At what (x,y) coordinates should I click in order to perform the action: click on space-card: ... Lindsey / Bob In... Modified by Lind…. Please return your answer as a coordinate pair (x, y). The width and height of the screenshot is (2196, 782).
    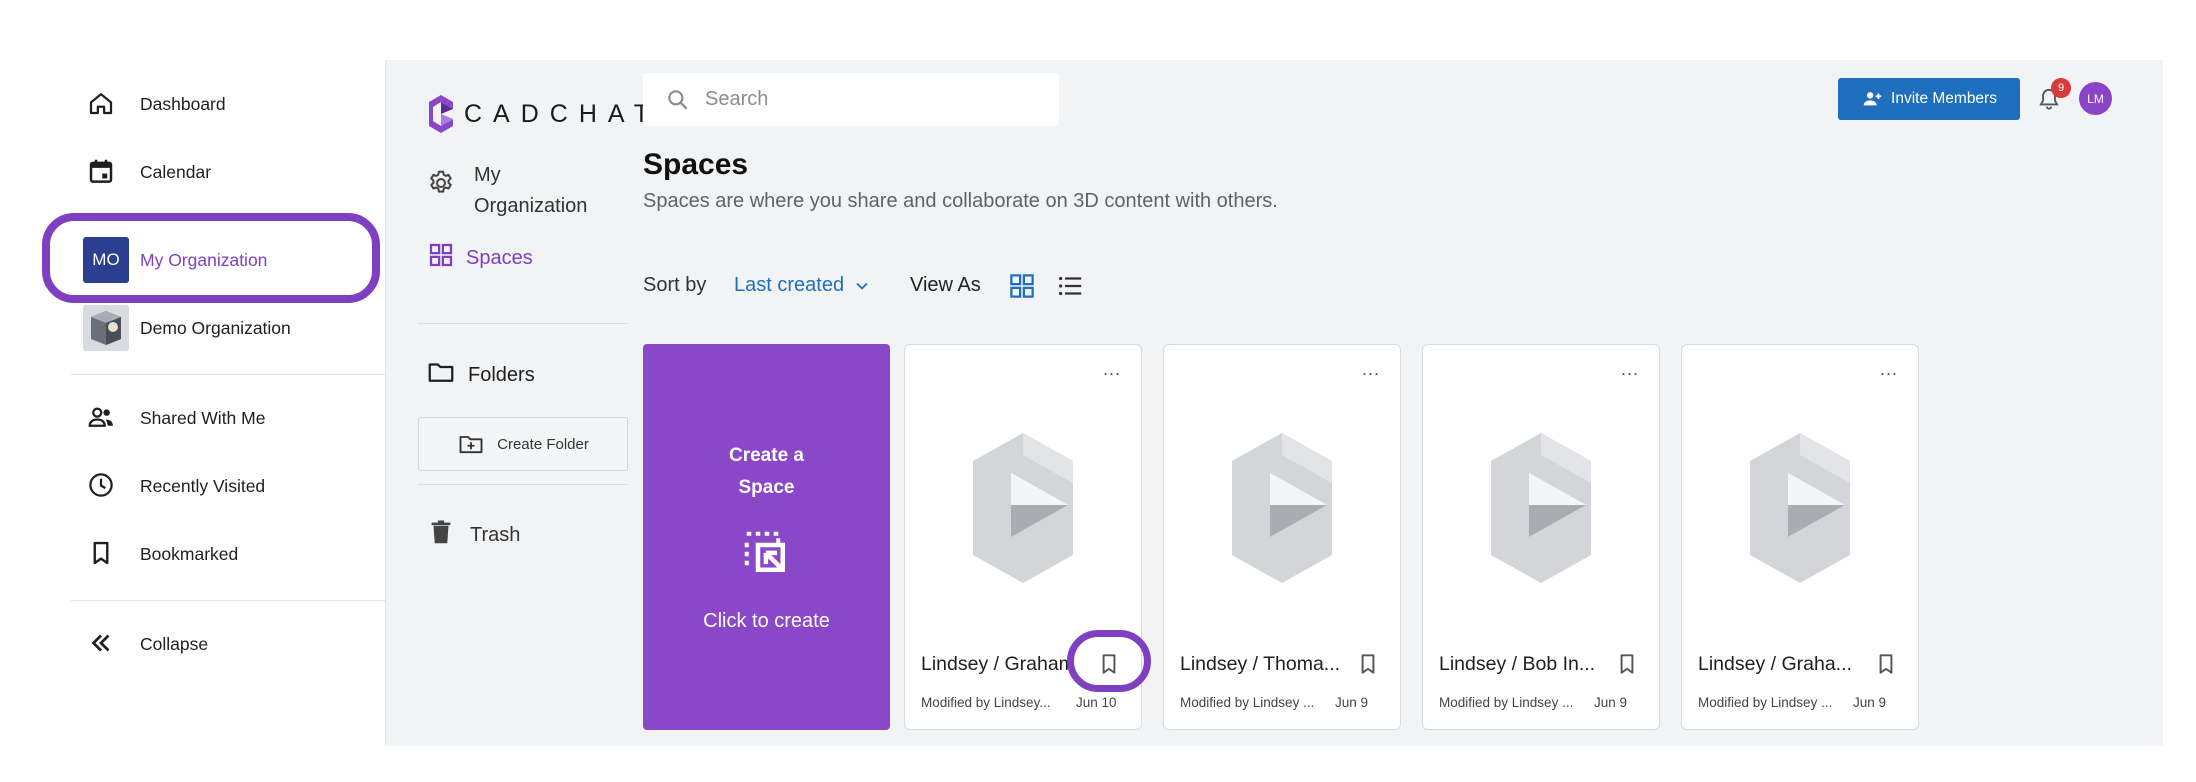
    Looking at the image, I should click on (1541, 537).